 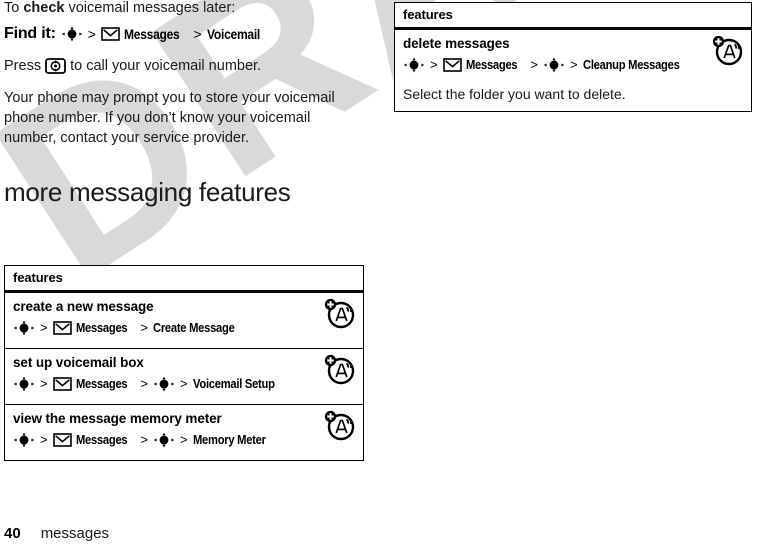 I want to click on find-it-line: Find it: > Messages > Voicemail, so click(x=136, y=34).